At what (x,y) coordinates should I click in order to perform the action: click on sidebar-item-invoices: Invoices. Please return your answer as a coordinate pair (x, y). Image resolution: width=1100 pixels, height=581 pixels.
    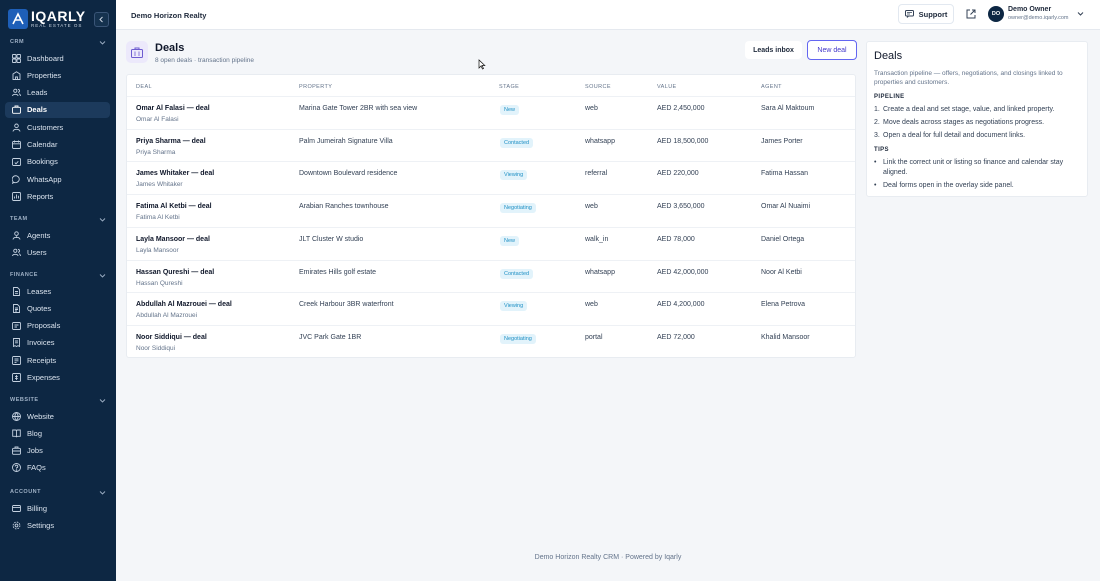
    Looking at the image, I should click on (57, 343).